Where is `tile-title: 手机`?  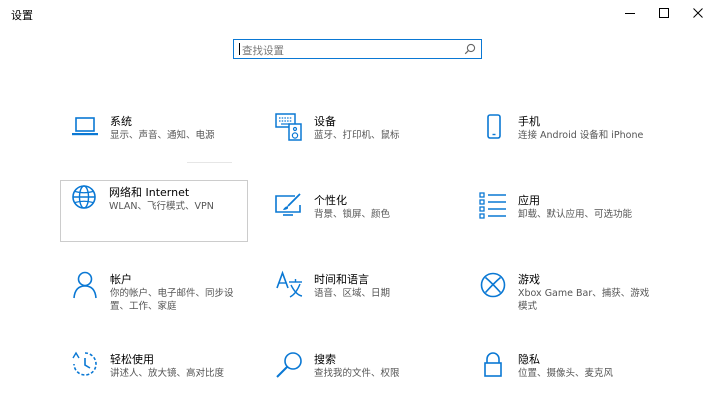
tile-title: 手机 is located at coordinates (529, 121).